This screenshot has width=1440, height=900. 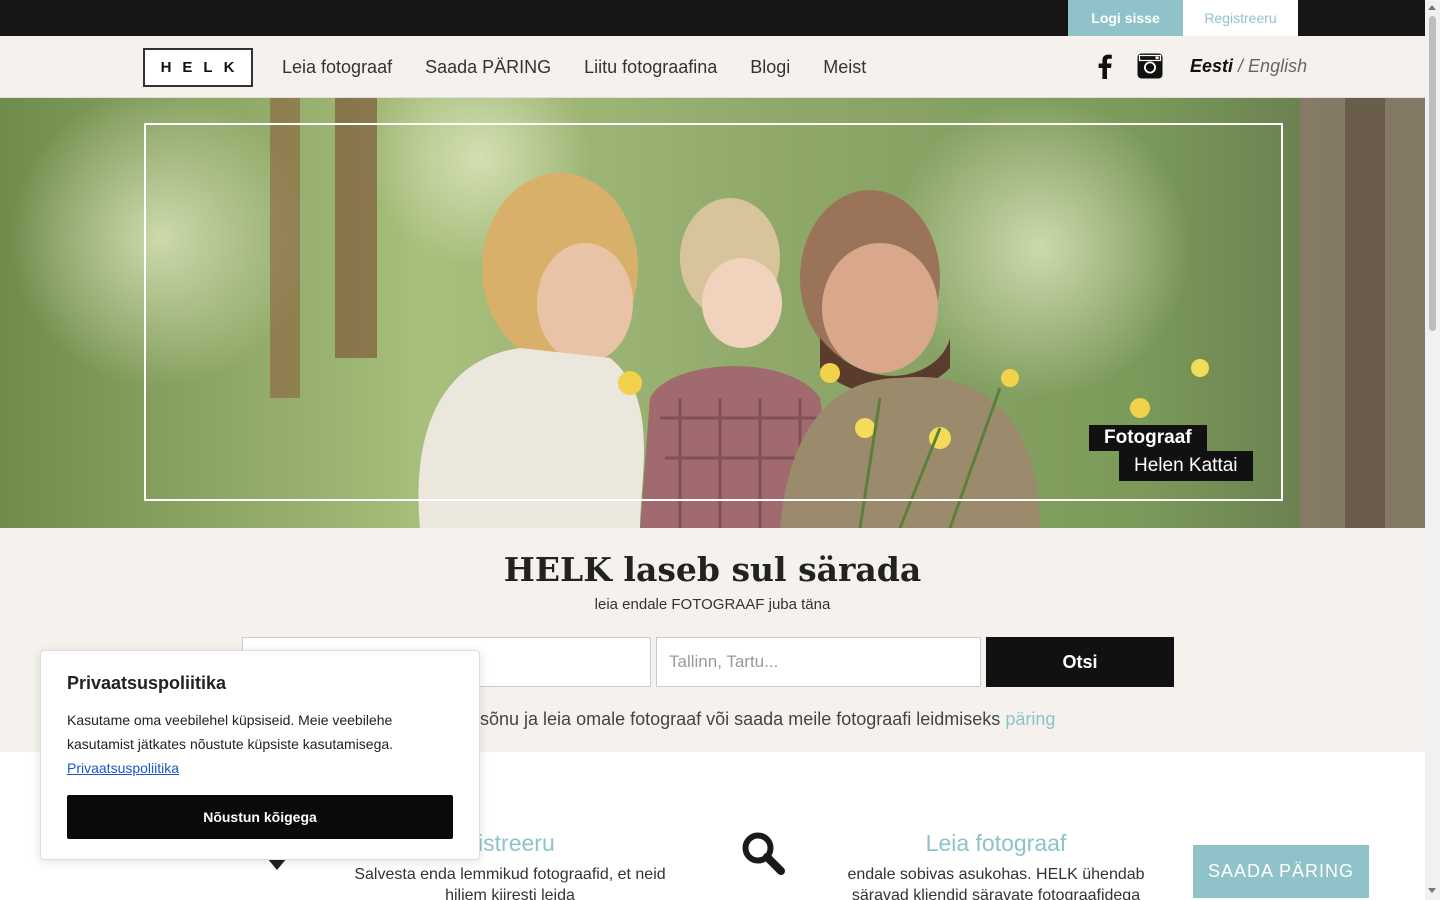 I want to click on cookie-title: Privaatsuspoliitika, so click(x=147, y=683).